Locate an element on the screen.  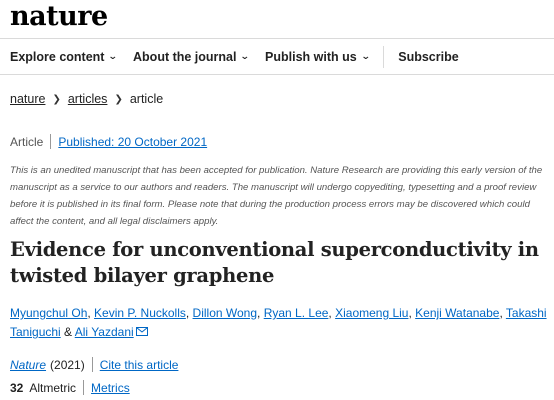
envelope-icon is located at coordinates (141, 331).